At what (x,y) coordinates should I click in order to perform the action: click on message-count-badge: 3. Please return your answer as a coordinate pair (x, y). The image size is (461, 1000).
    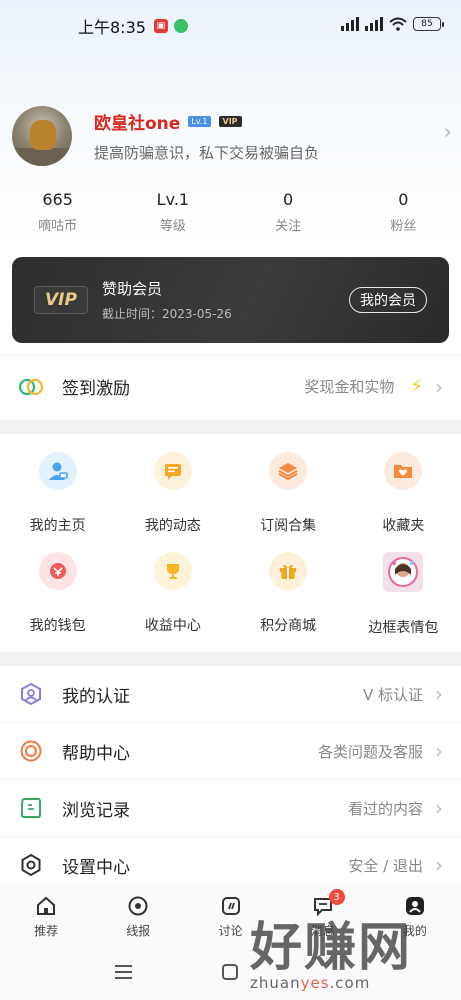
    Looking at the image, I should click on (336, 897).